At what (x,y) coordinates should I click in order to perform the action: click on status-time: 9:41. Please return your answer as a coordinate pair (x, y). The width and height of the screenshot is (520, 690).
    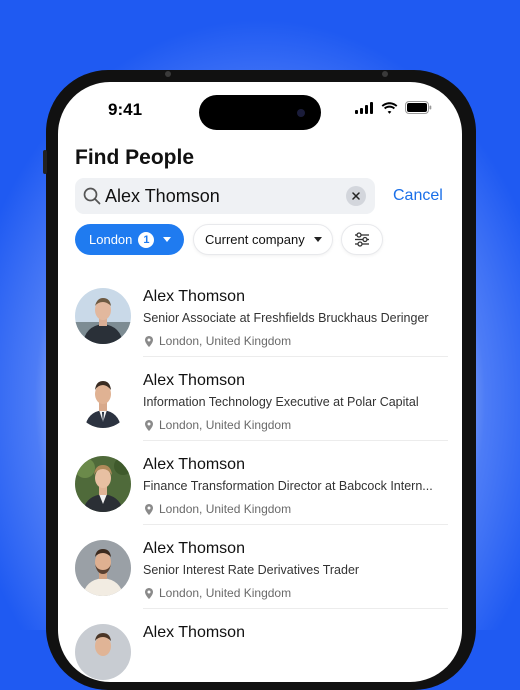
    Looking at the image, I should click on (125, 109).